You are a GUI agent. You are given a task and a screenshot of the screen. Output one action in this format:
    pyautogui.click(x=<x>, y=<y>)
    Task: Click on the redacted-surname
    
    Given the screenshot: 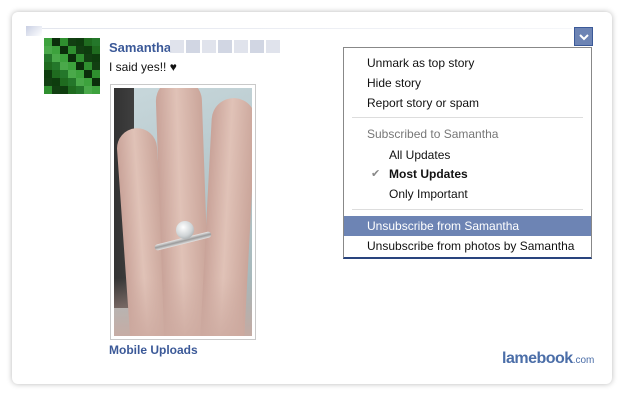 What is the action you would take?
    pyautogui.click(x=225, y=46)
    